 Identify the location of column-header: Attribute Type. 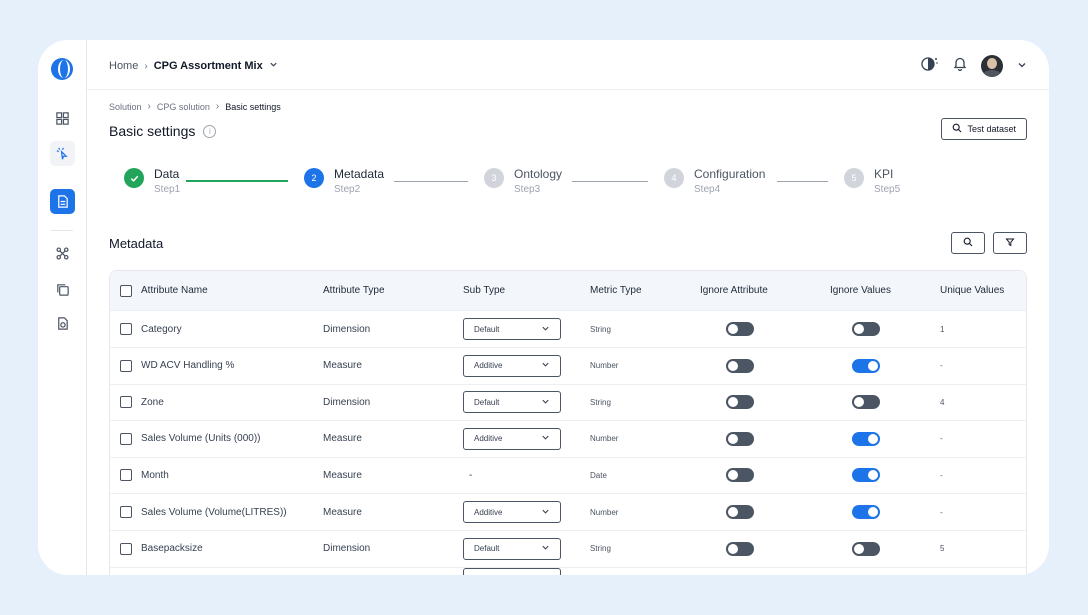
(354, 290).